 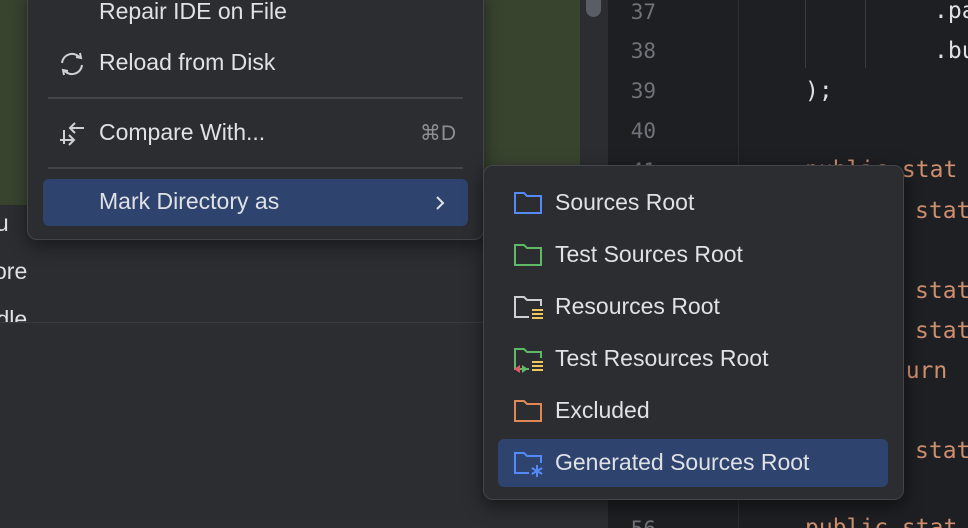 I want to click on sources-root-folder-icon, so click(x=528, y=203).